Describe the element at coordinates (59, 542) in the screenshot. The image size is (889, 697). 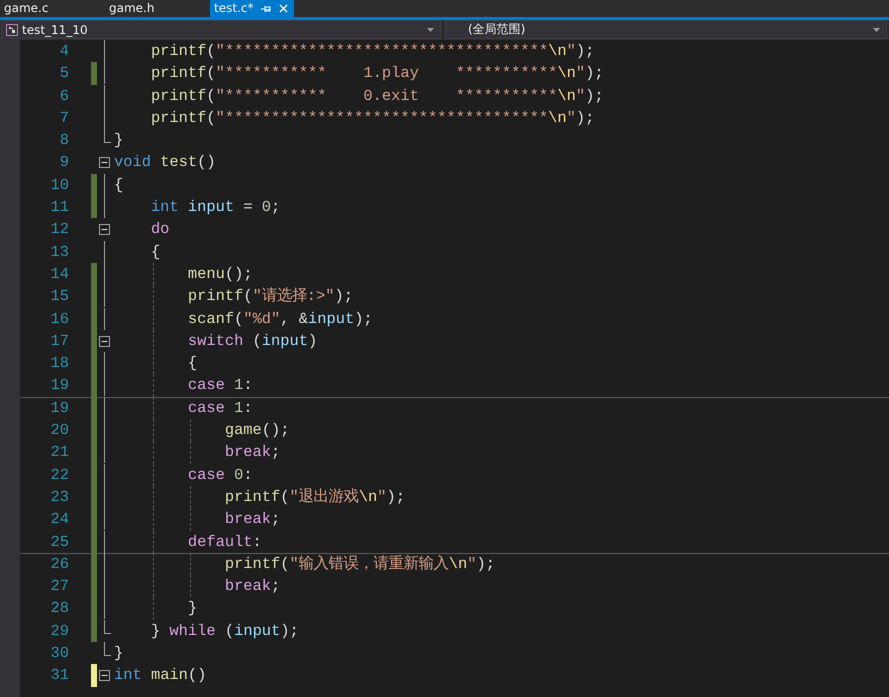
I see `line-number: 25` at that location.